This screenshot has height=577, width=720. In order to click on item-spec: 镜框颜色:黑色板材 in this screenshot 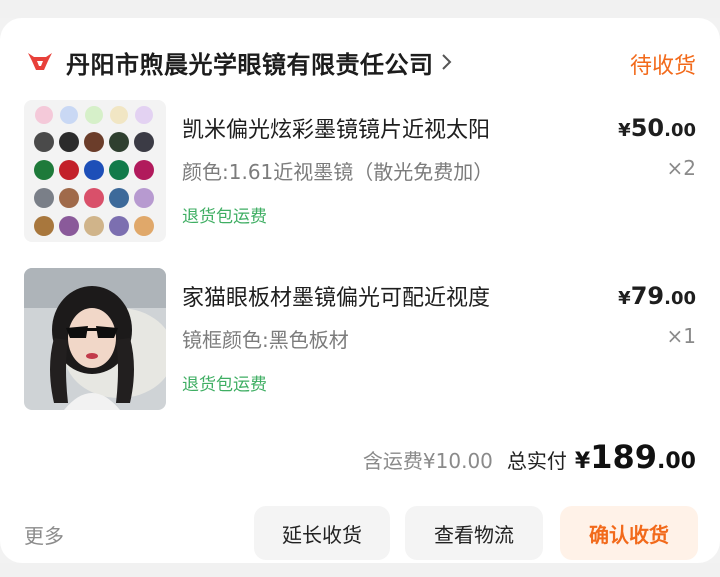, I will do `click(265, 340)`.